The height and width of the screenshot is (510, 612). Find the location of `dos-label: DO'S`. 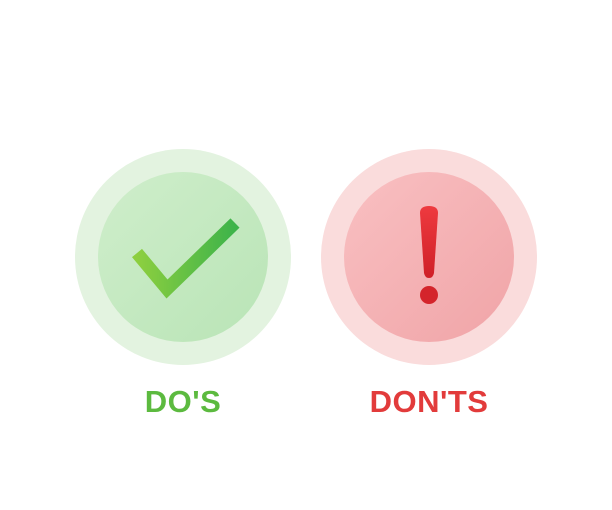

dos-label: DO'S is located at coordinates (183, 401).